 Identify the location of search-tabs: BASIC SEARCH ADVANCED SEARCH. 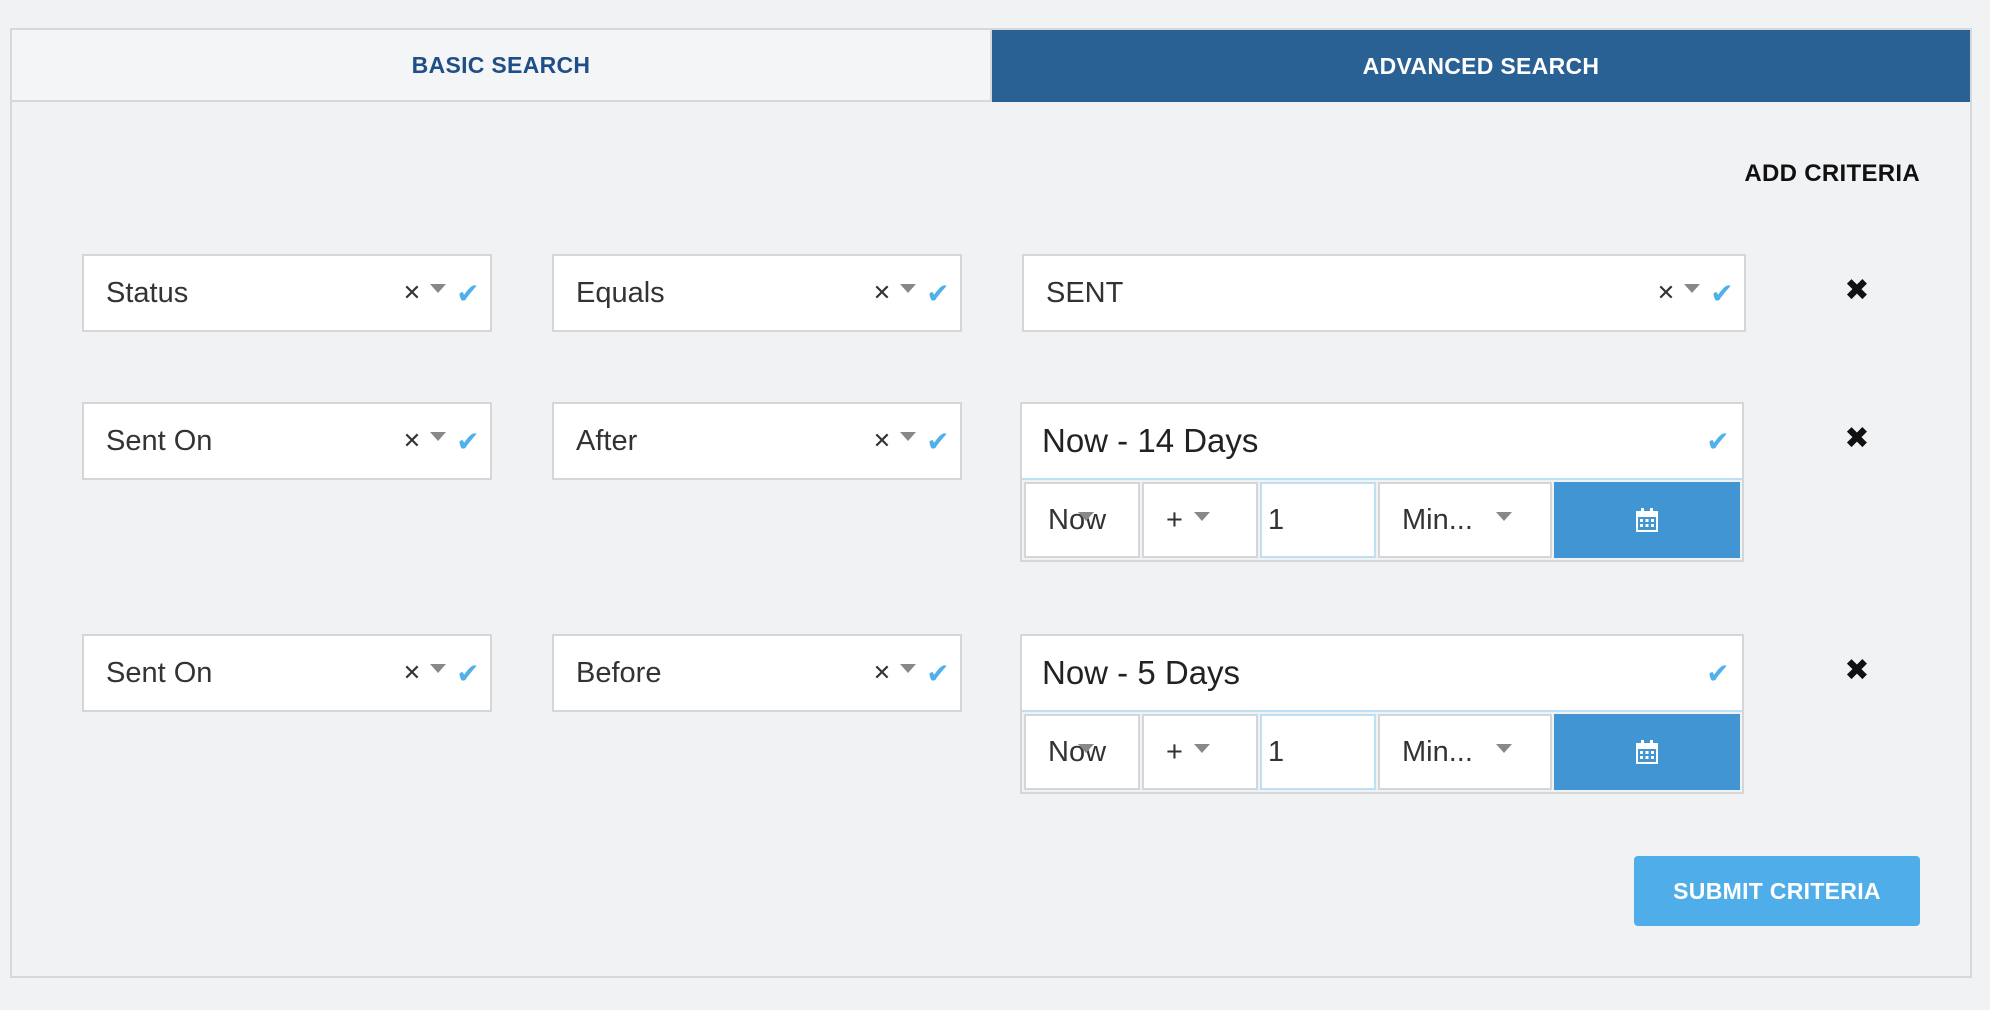
(991, 66).